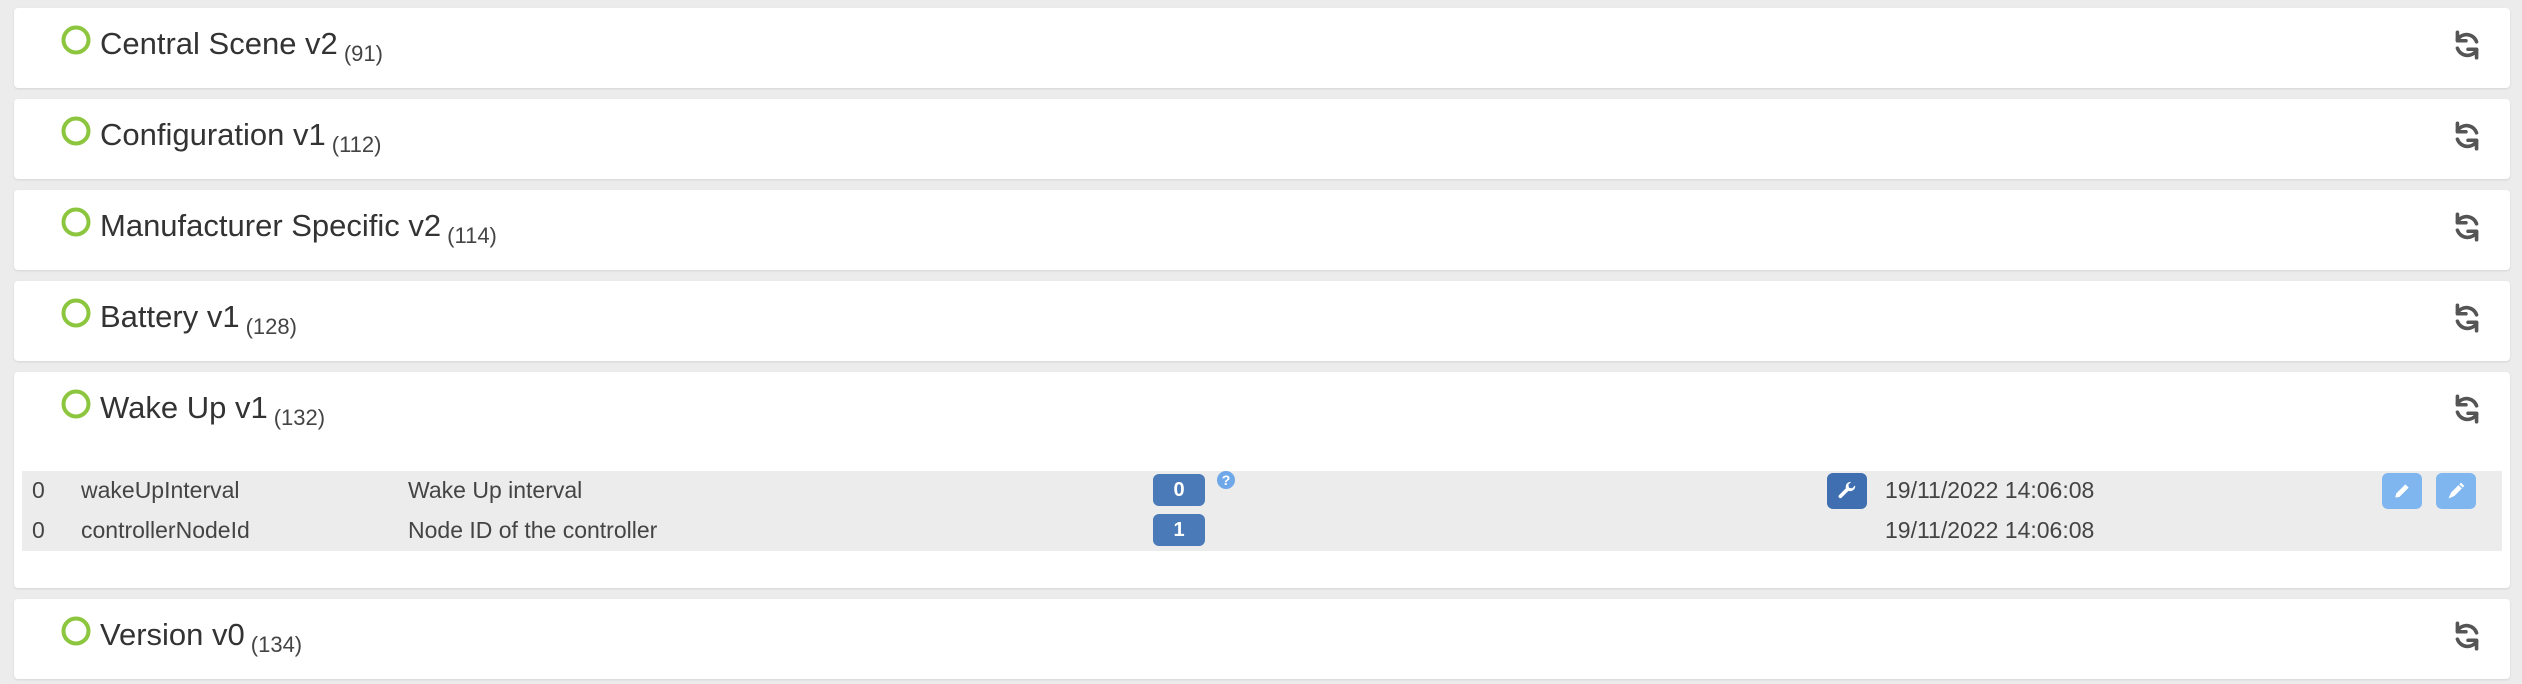 The height and width of the screenshot is (684, 2522). Describe the element at coordinates (165, 530) in the screenshot. I see `key-cell: controllerNodeId` at that location.